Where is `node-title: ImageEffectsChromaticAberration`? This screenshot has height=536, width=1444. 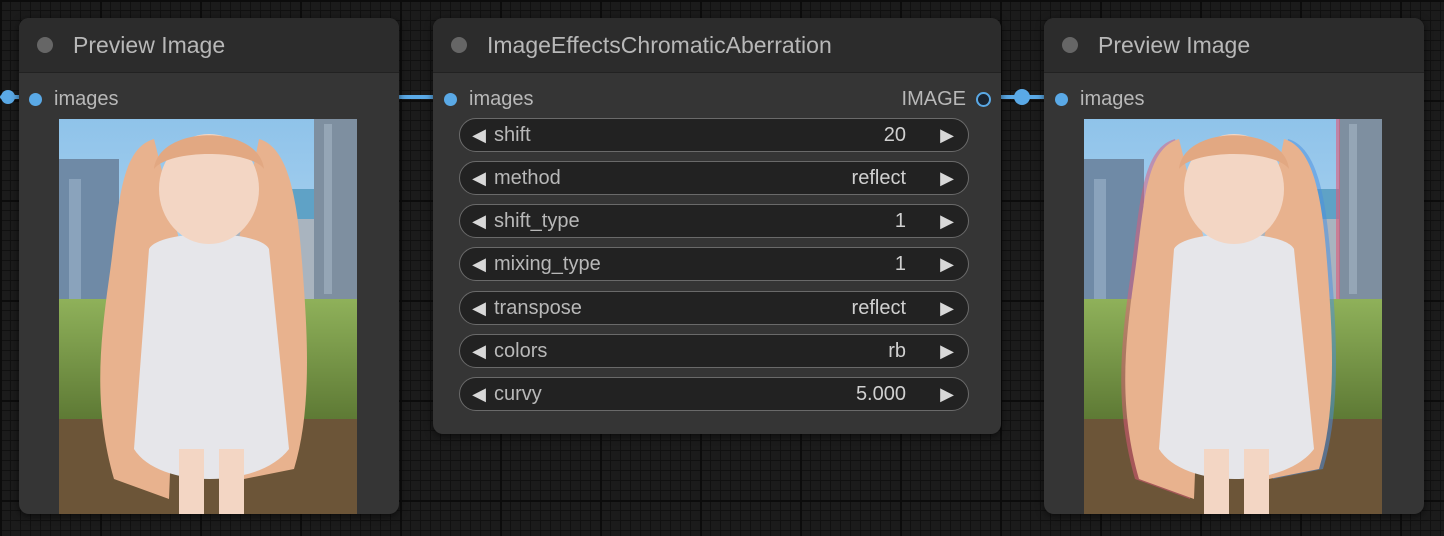
node-title: ImageEffectsChromaticAberration is located at coordinates (659, 44).